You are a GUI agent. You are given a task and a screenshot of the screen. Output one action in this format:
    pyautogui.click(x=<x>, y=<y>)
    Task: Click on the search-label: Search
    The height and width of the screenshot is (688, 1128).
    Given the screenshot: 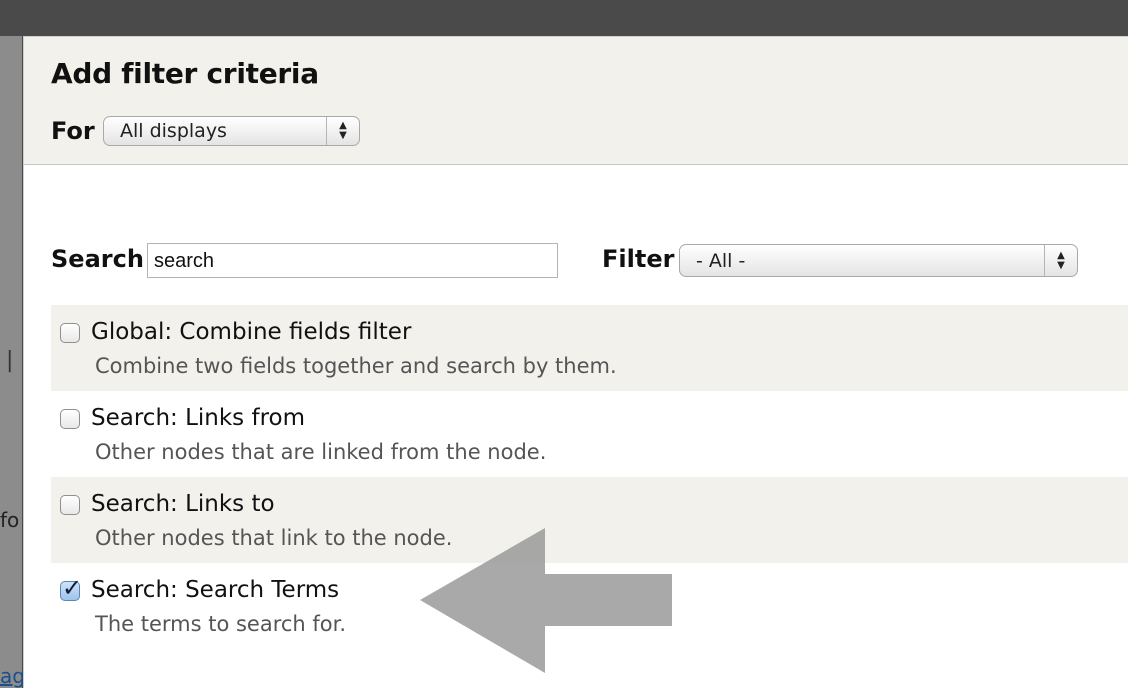 What is the action you would take?
    pyautogui.click(x=97, y=259)
    